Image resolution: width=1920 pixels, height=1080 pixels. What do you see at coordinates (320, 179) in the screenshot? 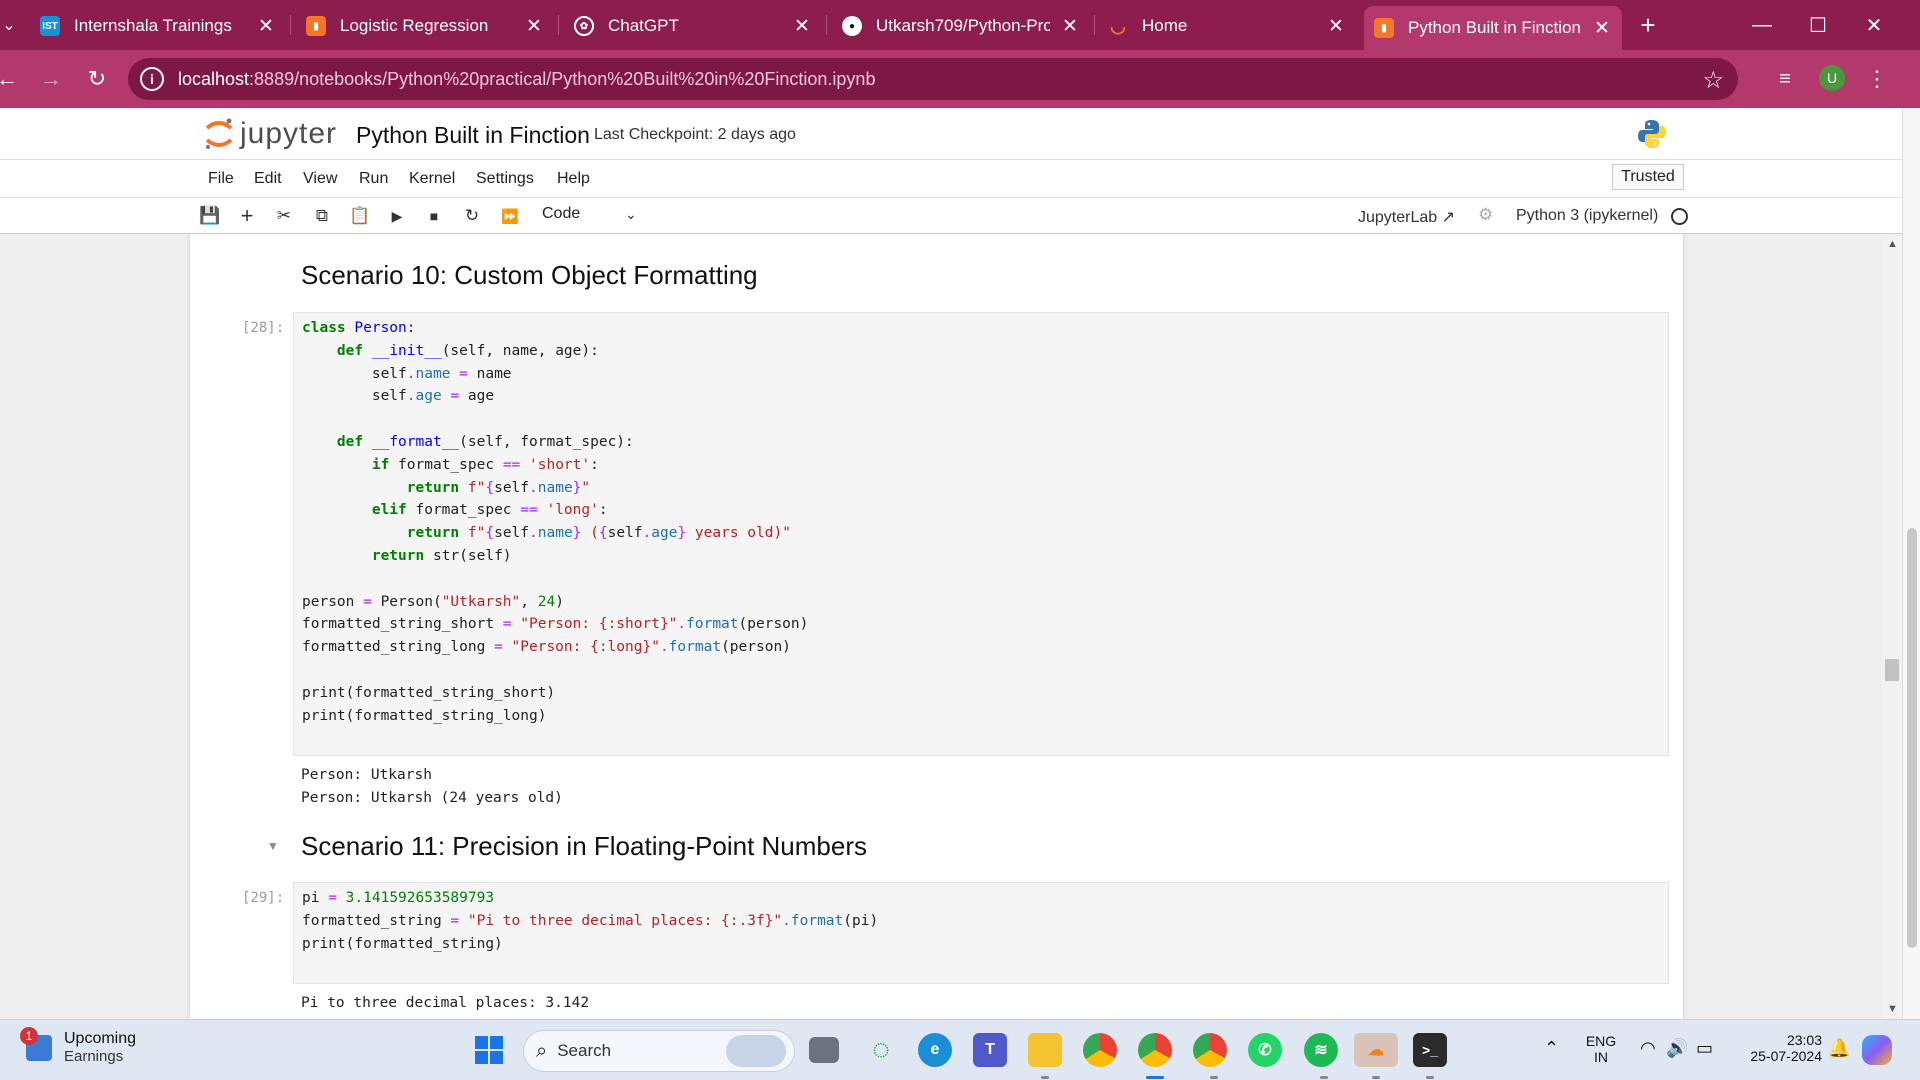
I see `menu-view: View` at bounding box center [320, 179].